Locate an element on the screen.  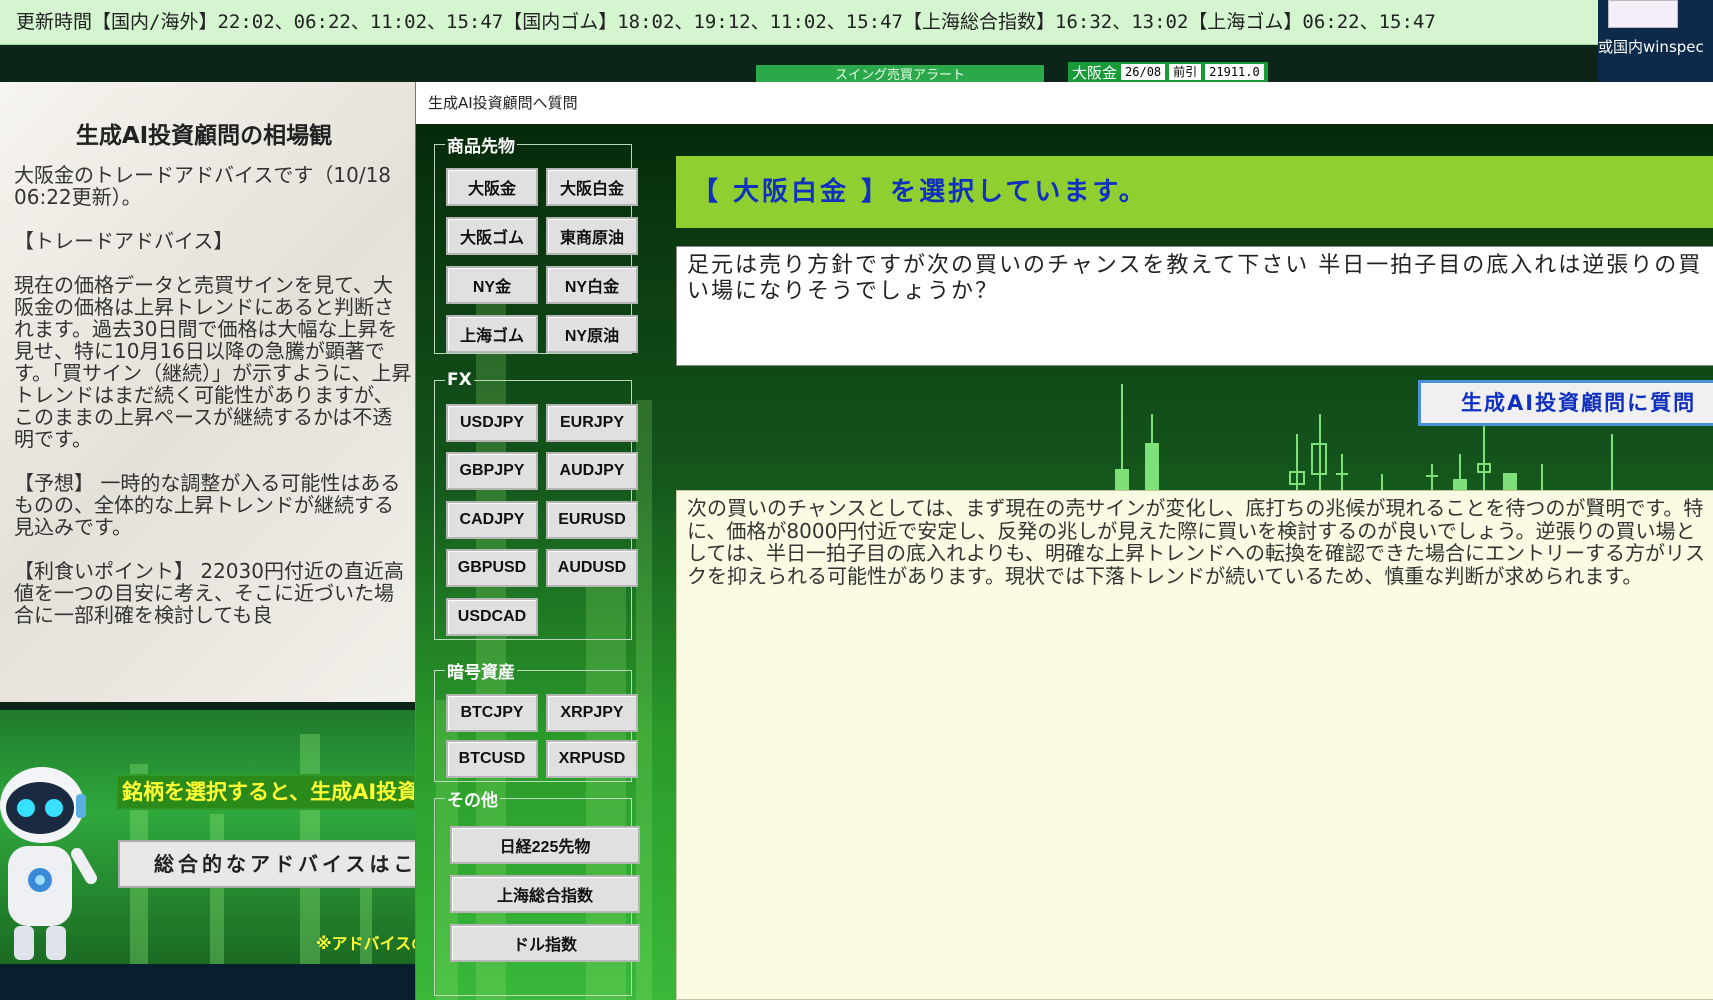
dialog-title: 生成AI投資顧問へ質問 is located at coordinates (1064, 103).